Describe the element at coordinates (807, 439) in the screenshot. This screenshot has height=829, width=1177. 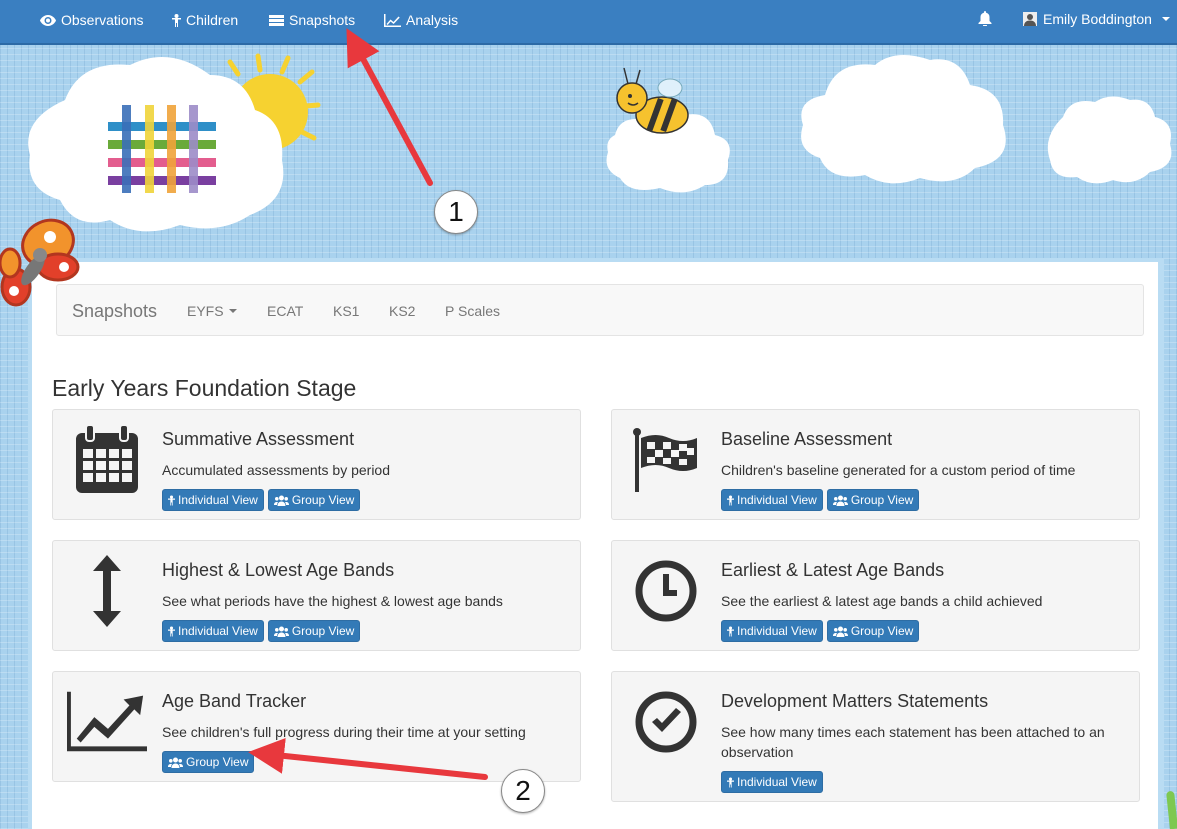
I see `card-title: Baseline Assessment` at that location.